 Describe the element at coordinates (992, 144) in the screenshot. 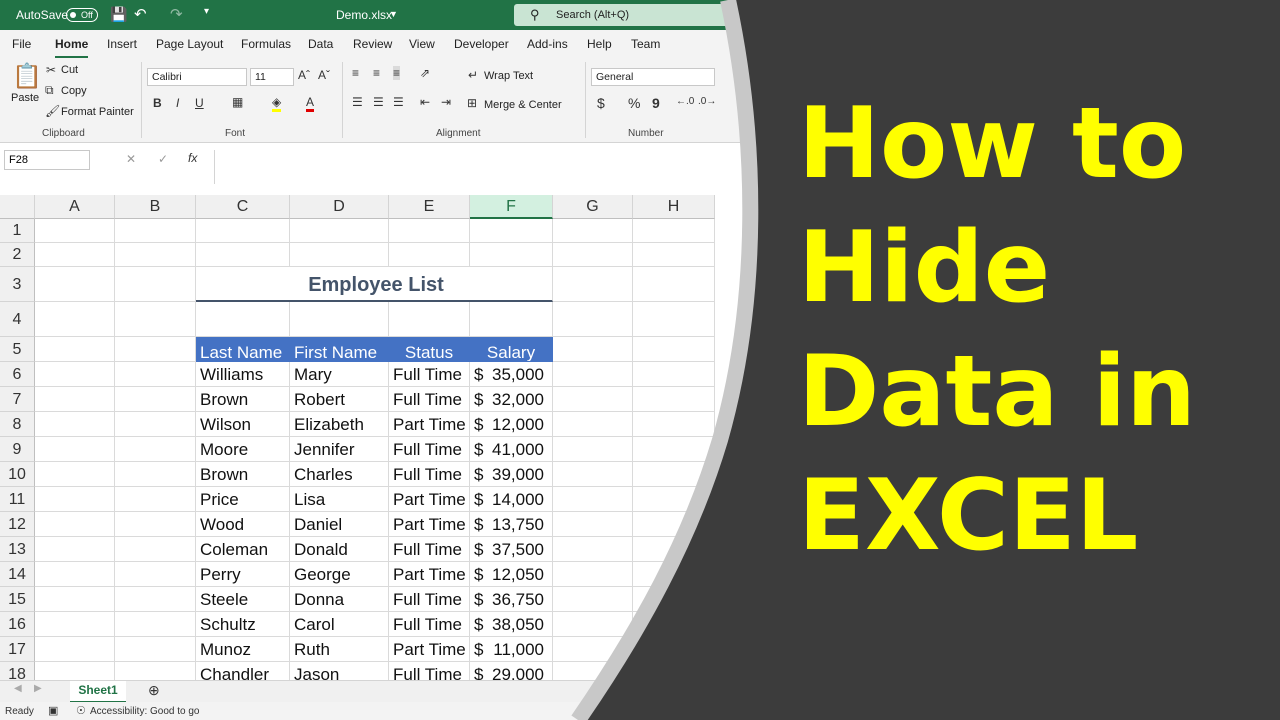

I see `headline-line: How to` at that location.